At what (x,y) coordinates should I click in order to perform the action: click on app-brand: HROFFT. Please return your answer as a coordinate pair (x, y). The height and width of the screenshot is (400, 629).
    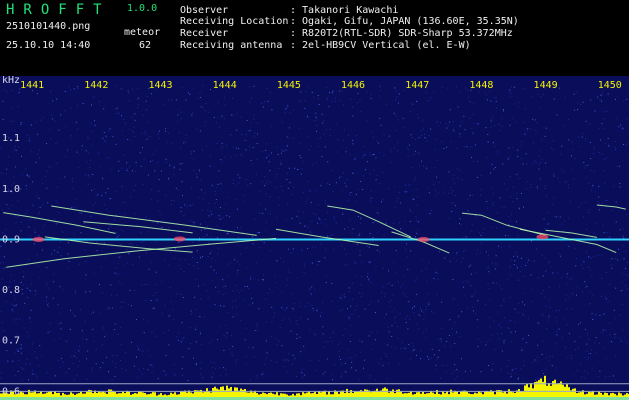
    Looking at the image, I should click on (58, 10).